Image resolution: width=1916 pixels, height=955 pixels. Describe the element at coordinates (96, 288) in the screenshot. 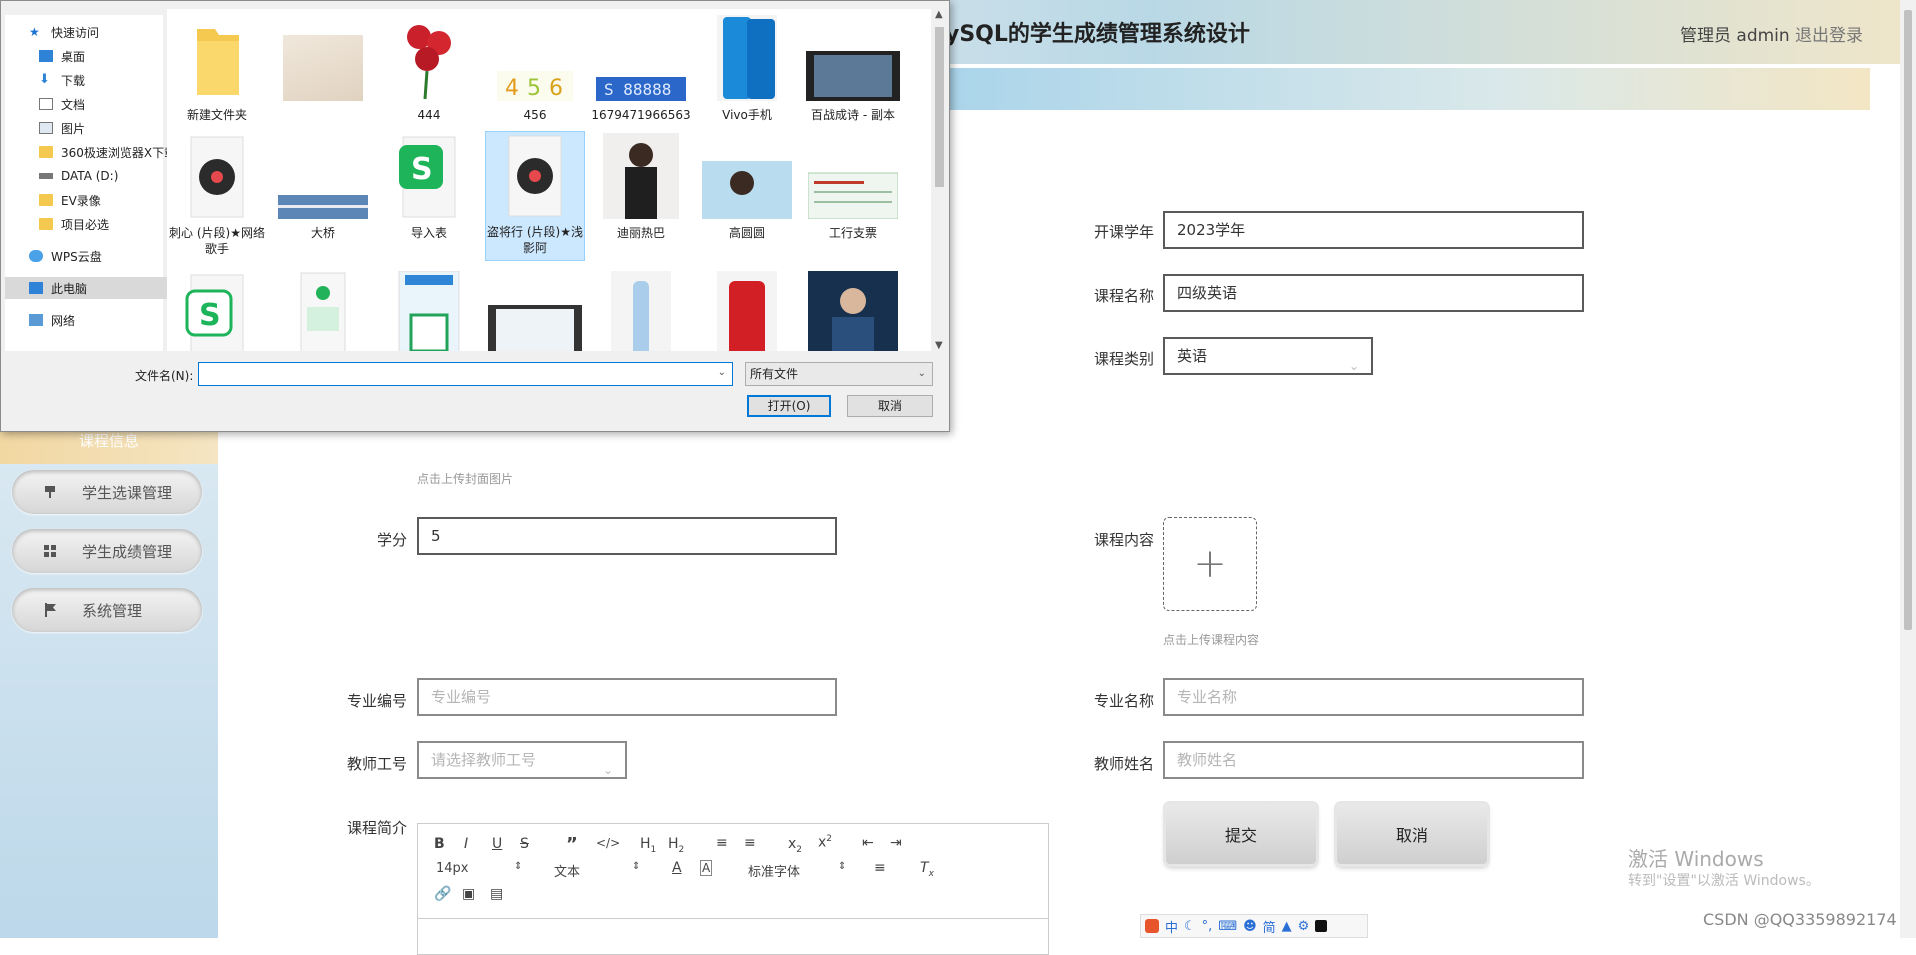

I see `nav-this-pc: 此电脑` at that location.